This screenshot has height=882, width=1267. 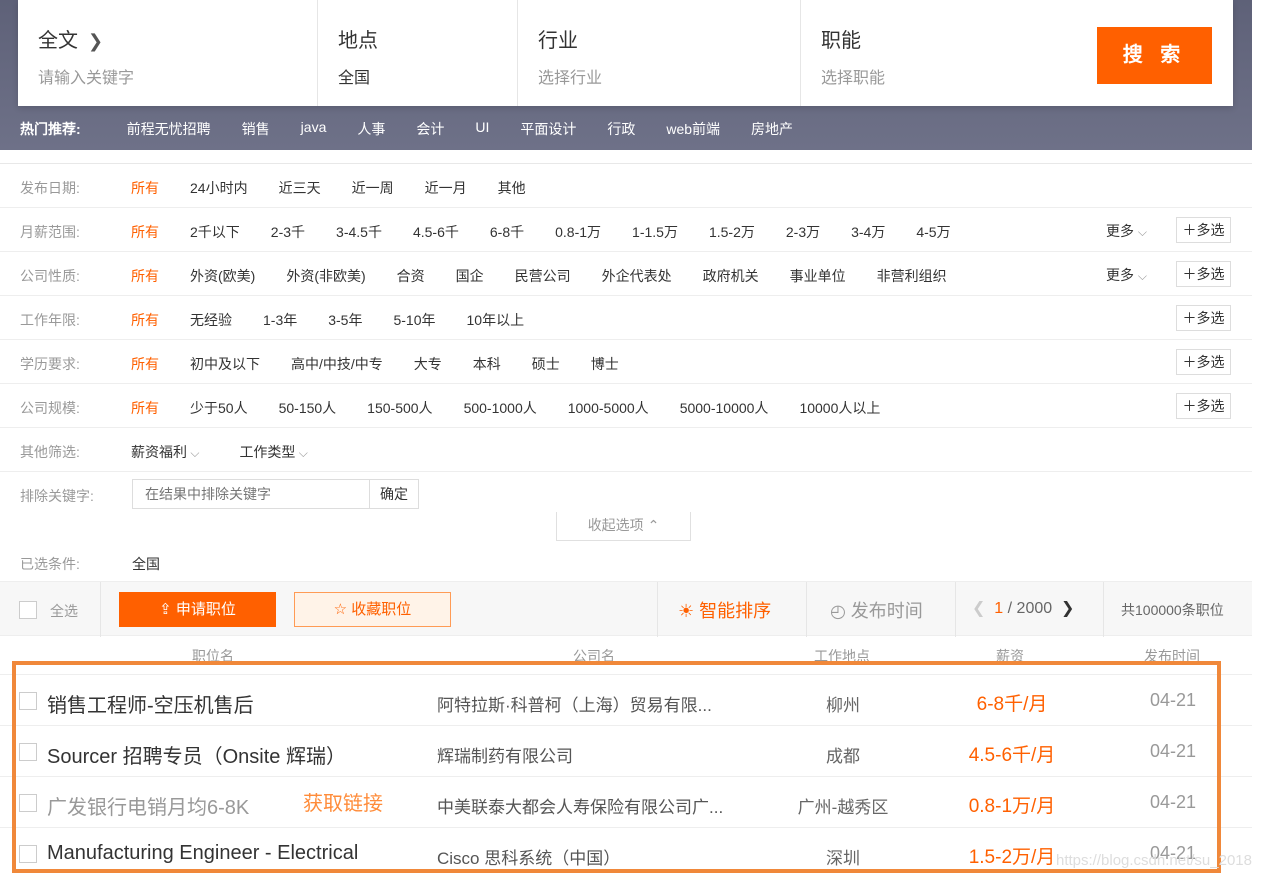 I want to click on filter-option: 2千以下, so click(x=215, y=232).